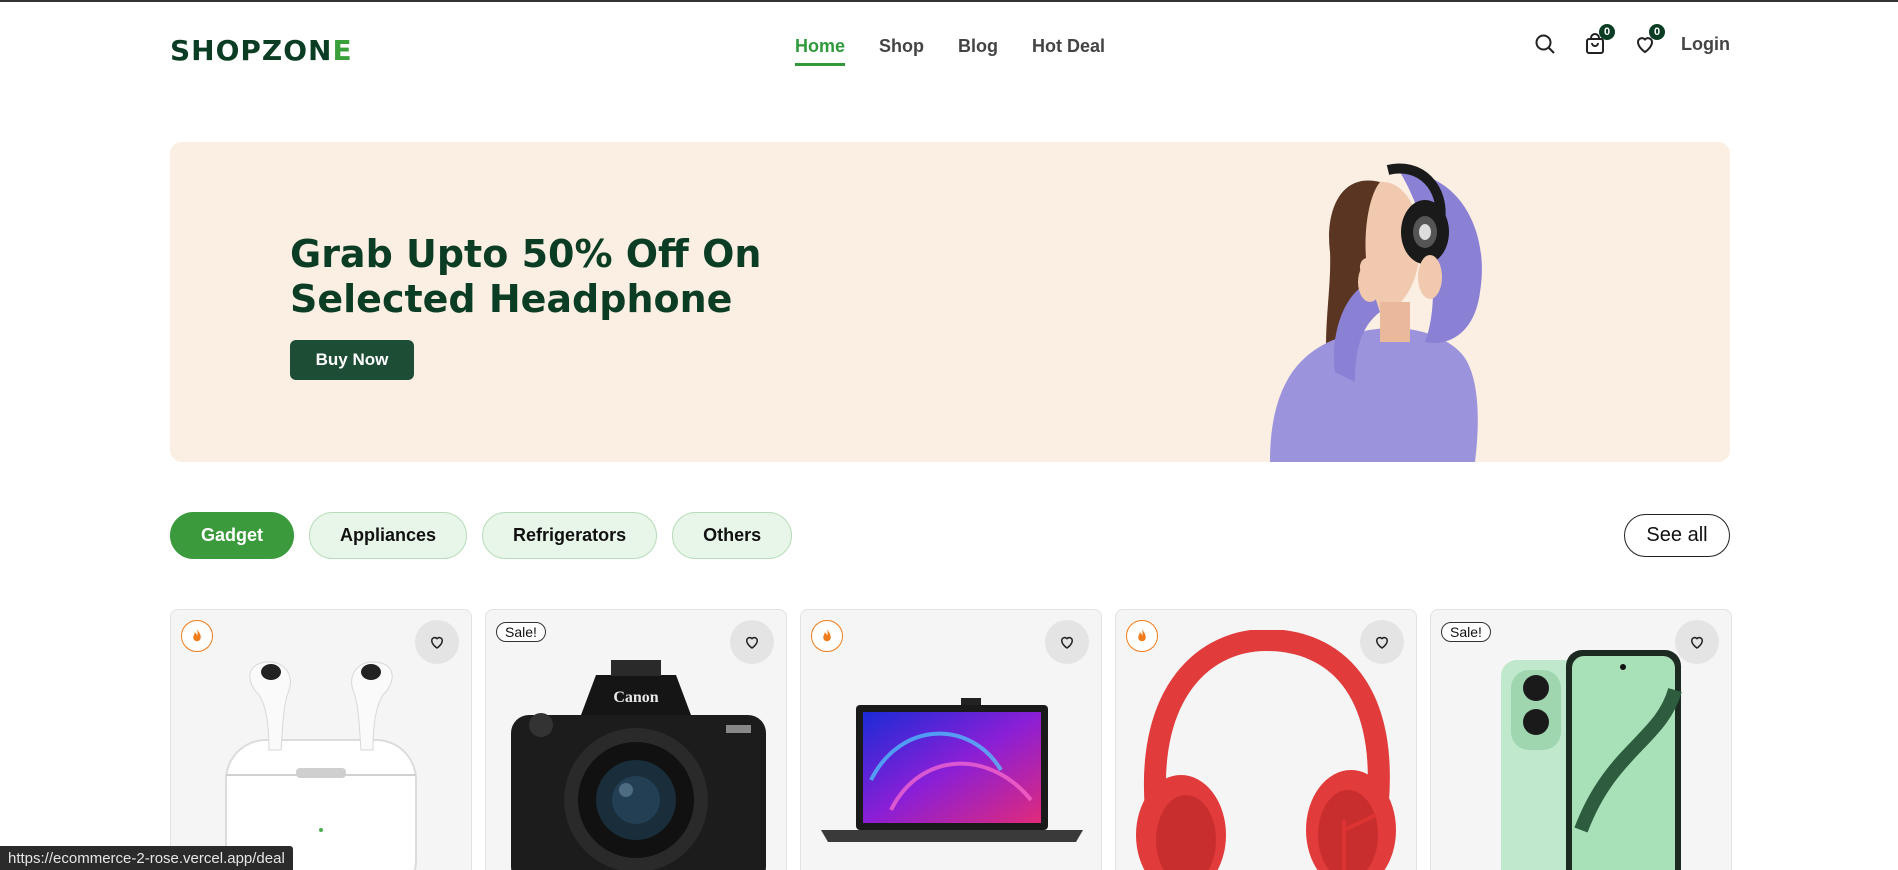 This screenshot has height=870, width=1898. Describe the element at coordinates (978, 51) in the screenshot. I see `nav-blog: Blog` at that location.